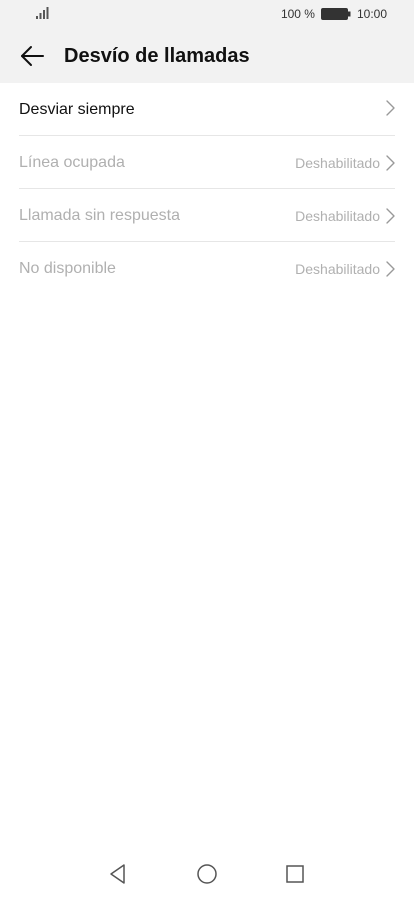  I want to click on signal-strength-icon, so click(43, 13).